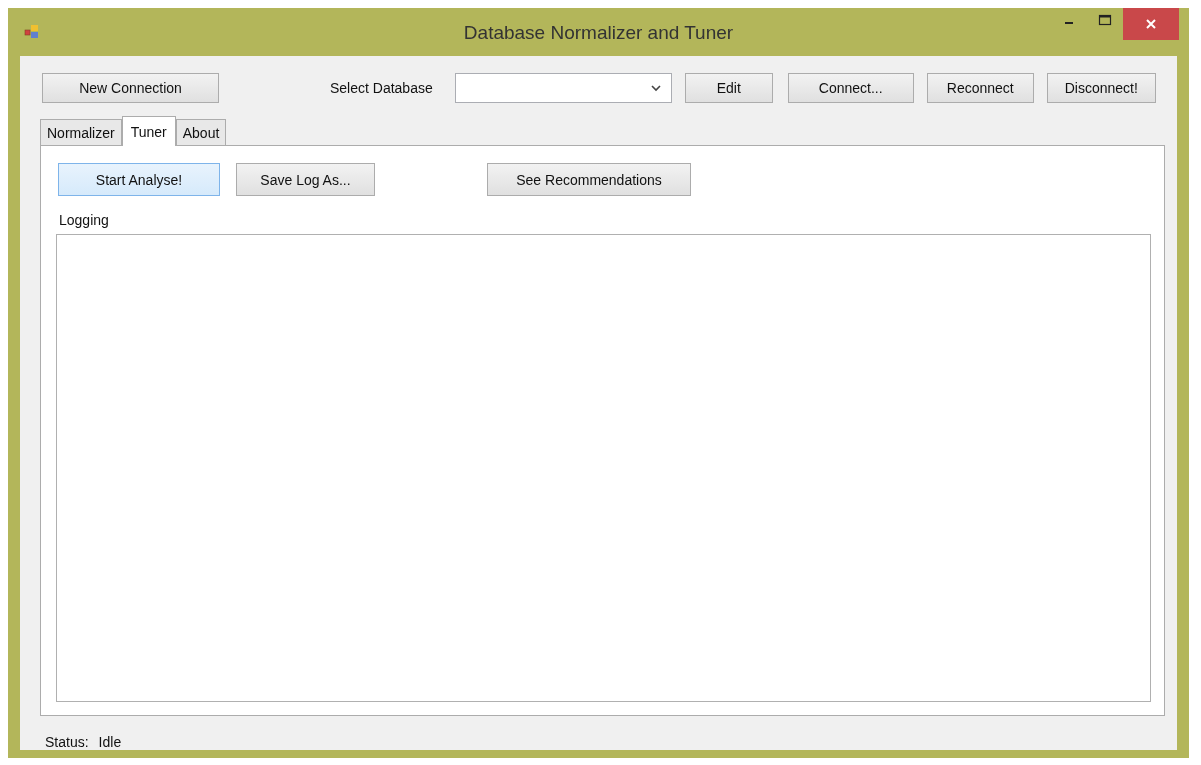 Image resolution: width=1201 pixels, height=765 pixels. I want to click on new-connection-button: New Connection, so click(130, 88).